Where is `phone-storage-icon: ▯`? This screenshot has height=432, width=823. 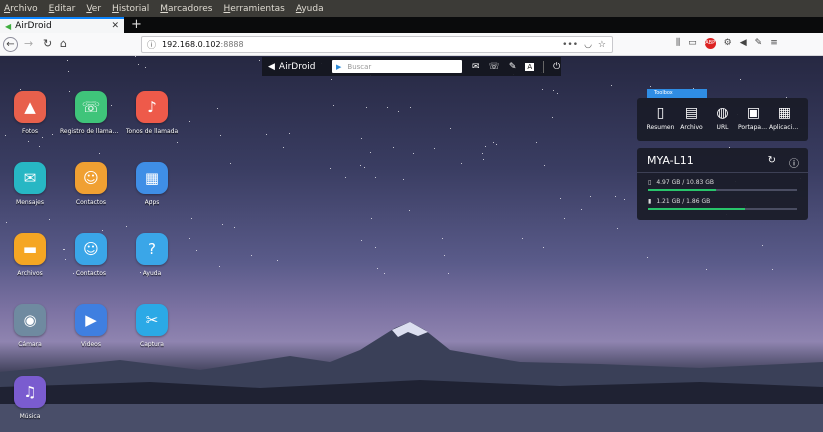 phone-storage-icon: ▯ is located at coordinates (650, 182).